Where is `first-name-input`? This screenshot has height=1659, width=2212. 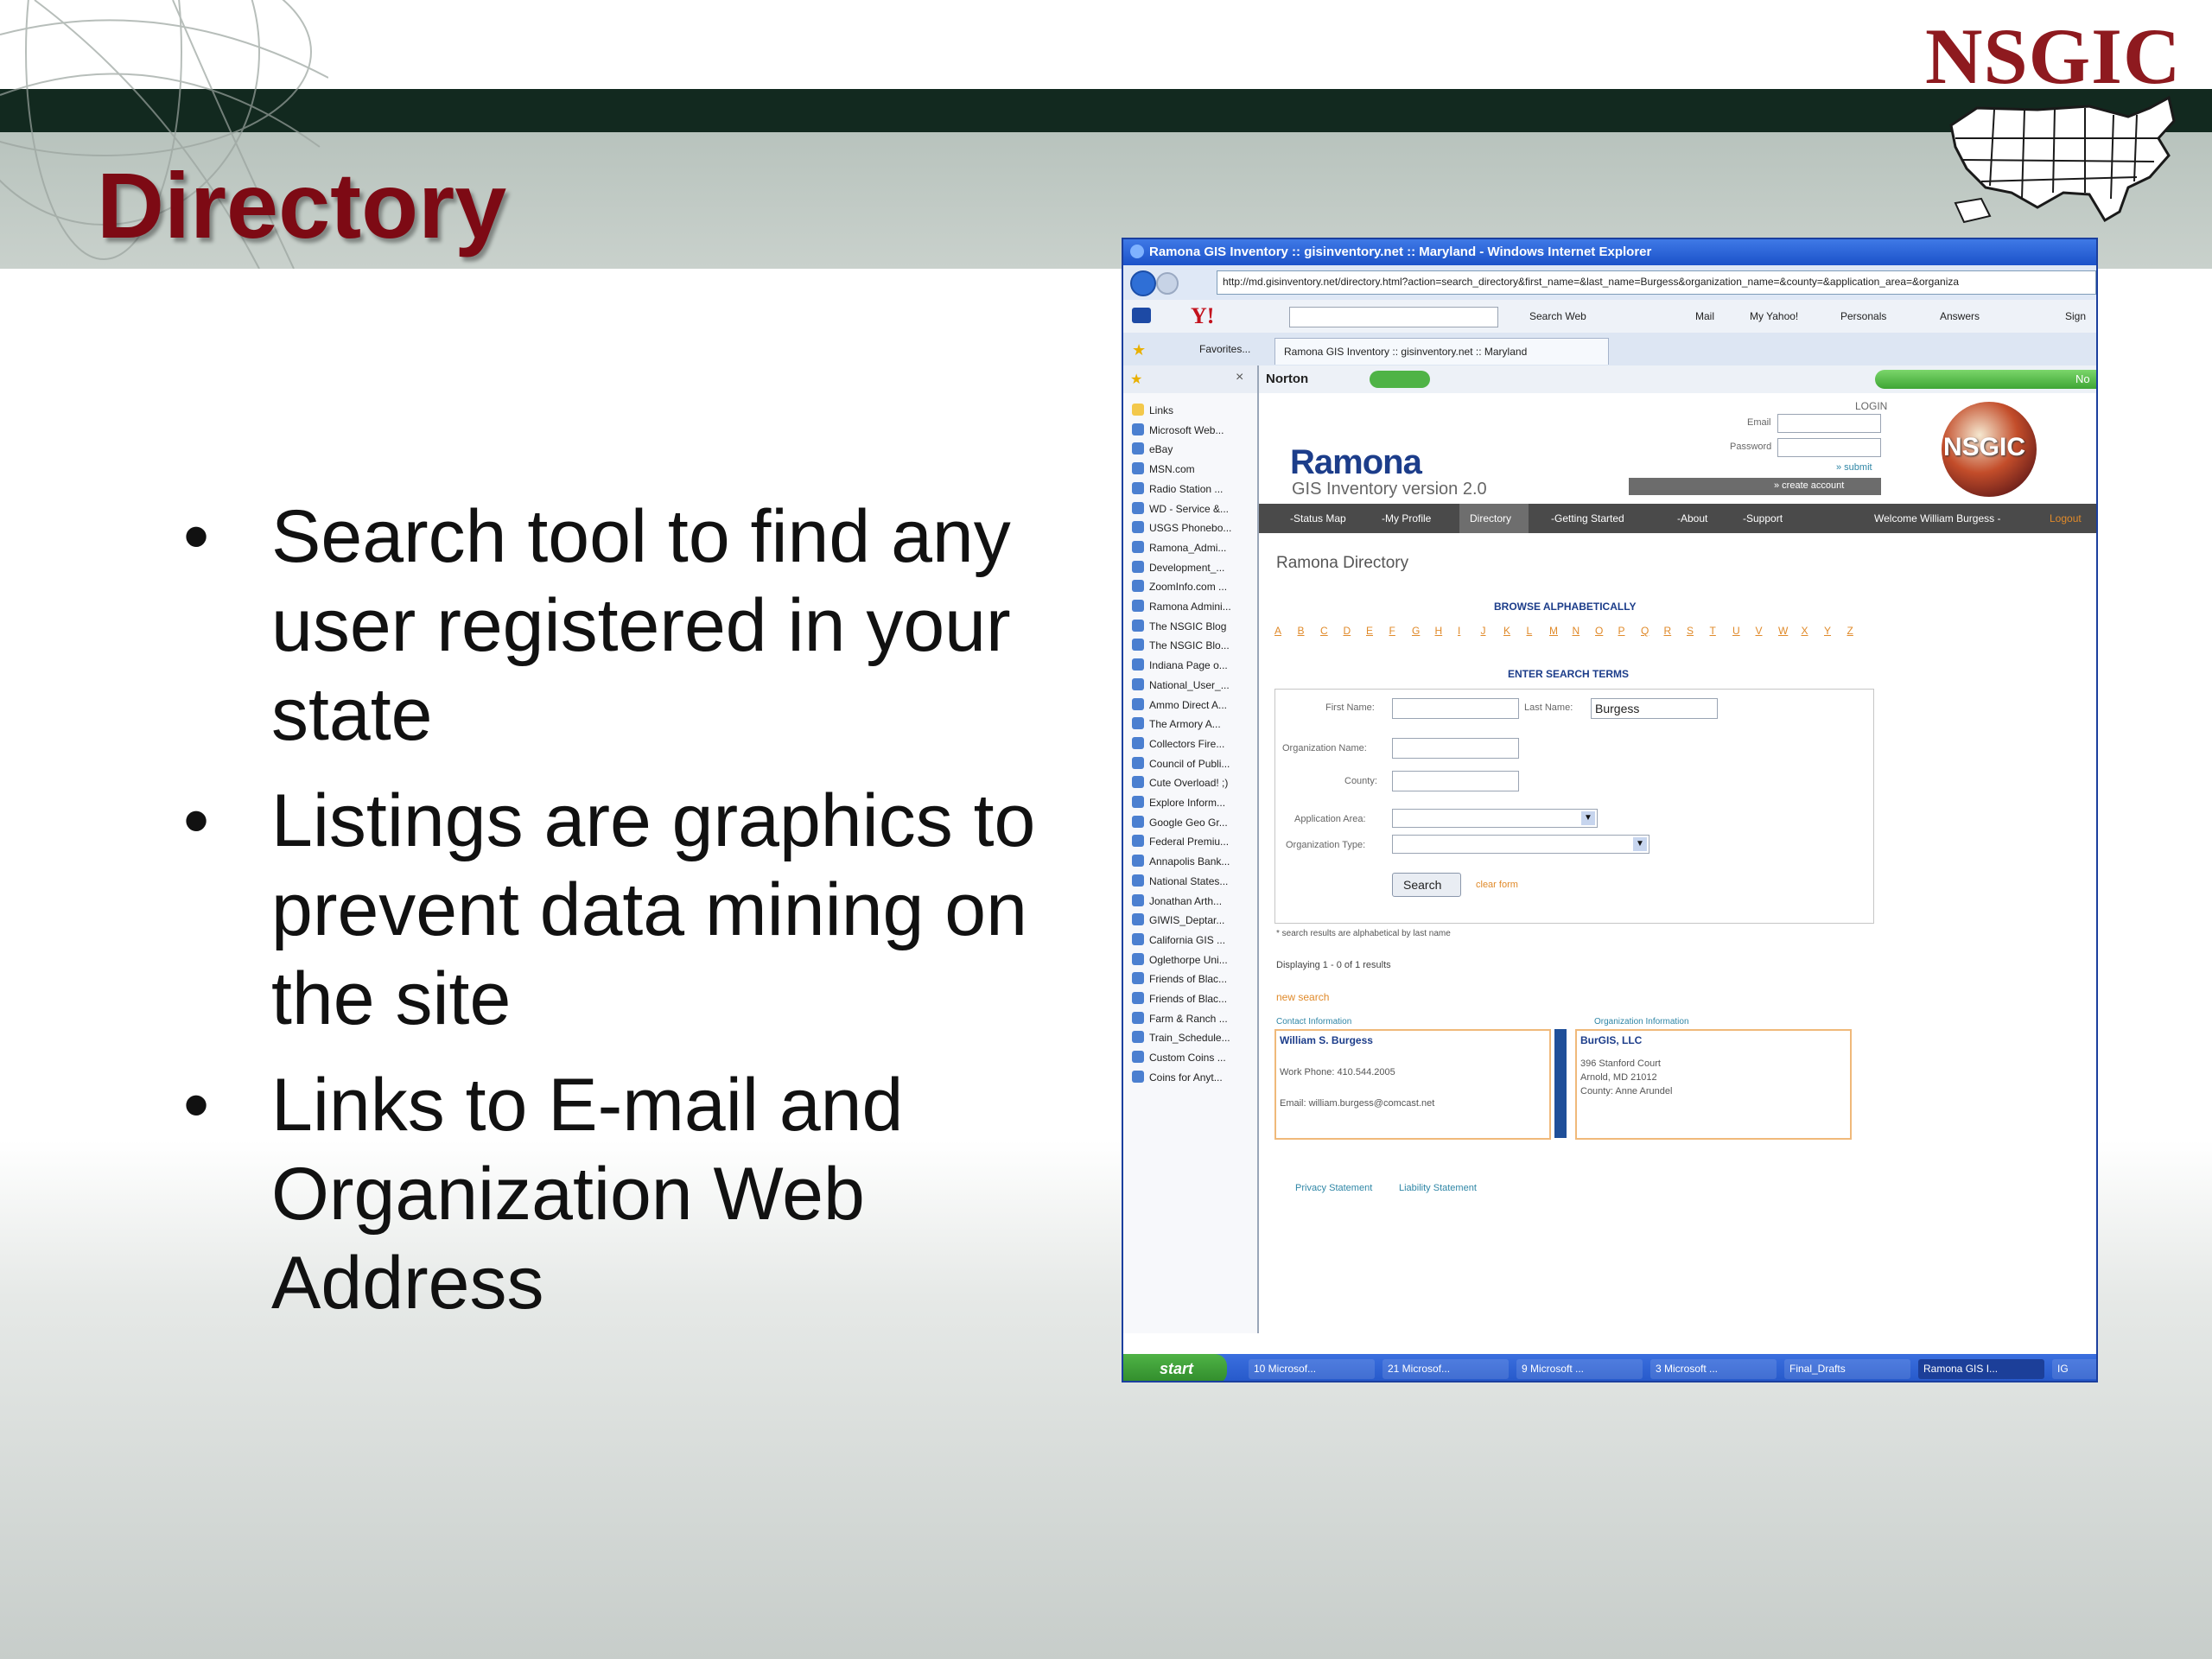 first-name-input is located at coordinates (1455, 708).